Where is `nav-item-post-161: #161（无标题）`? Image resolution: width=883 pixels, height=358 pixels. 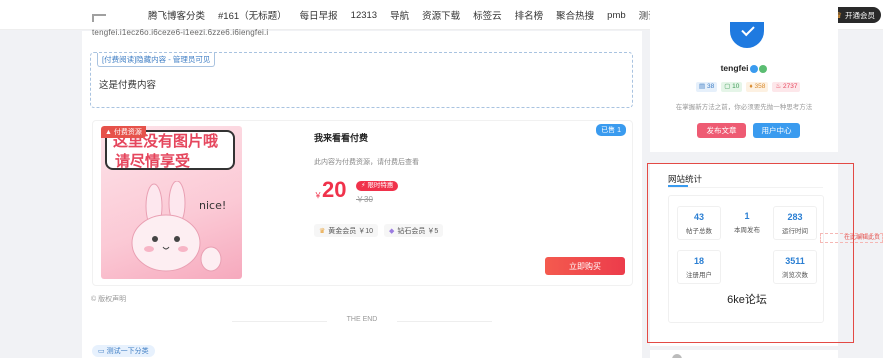
nav-item-post-161: #161（无标题） is located at coordinates (252, 15).